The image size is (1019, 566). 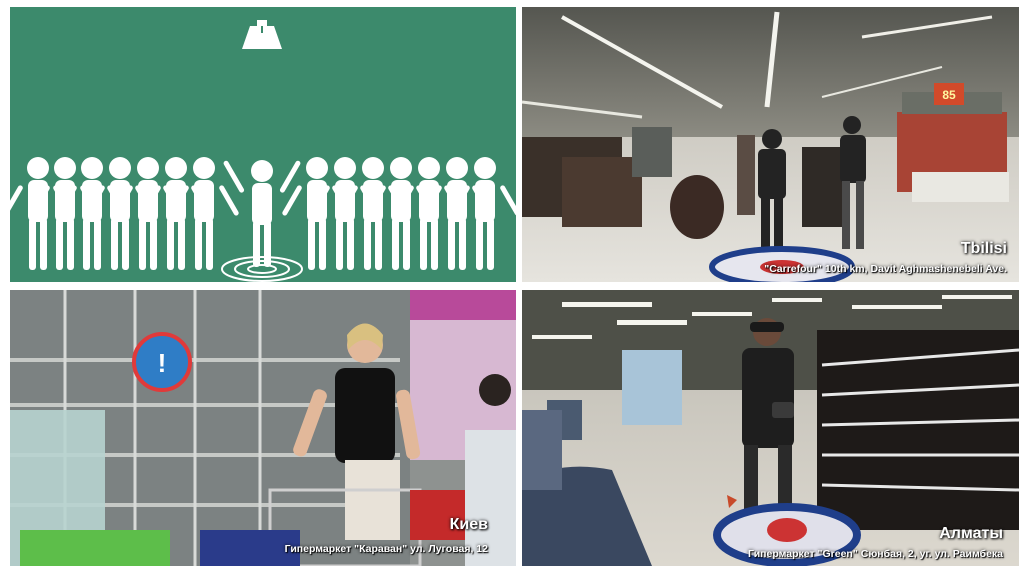 I want to click on city-label: Tbilisi, so click(x=983, y=248).